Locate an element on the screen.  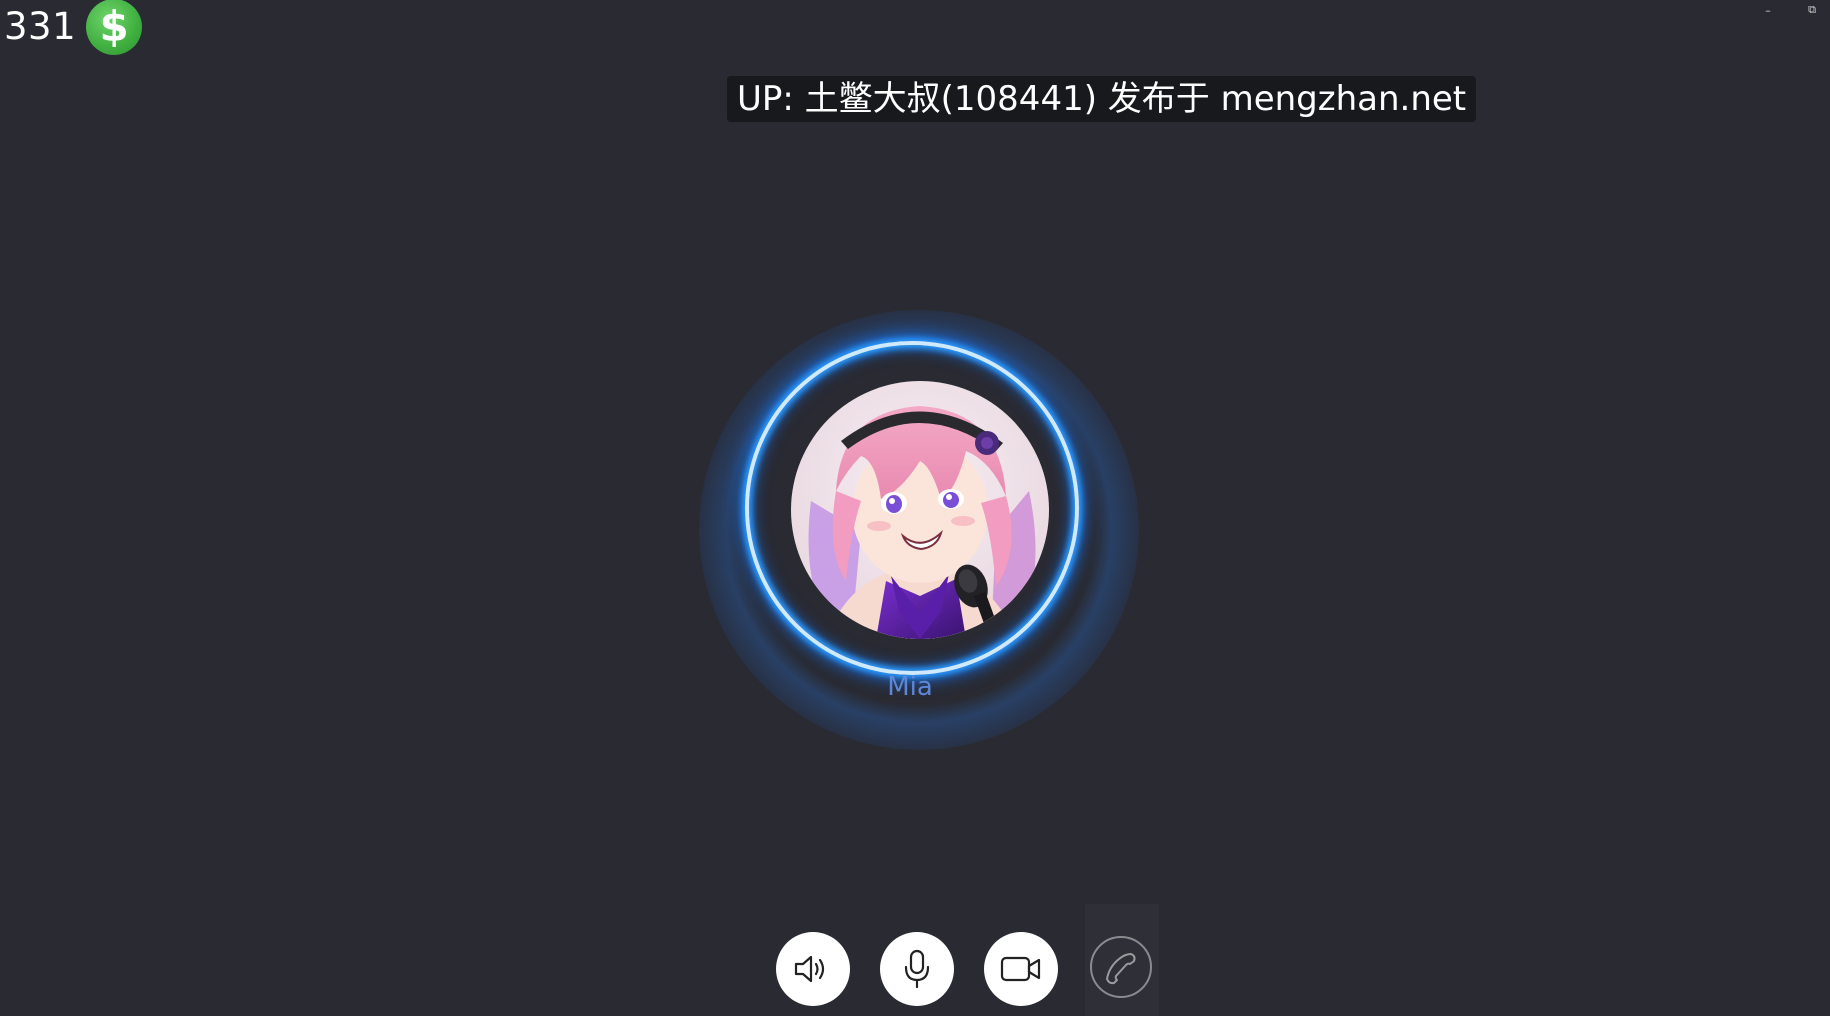
phone-handset-icon is located at coordinates (1121, 969).